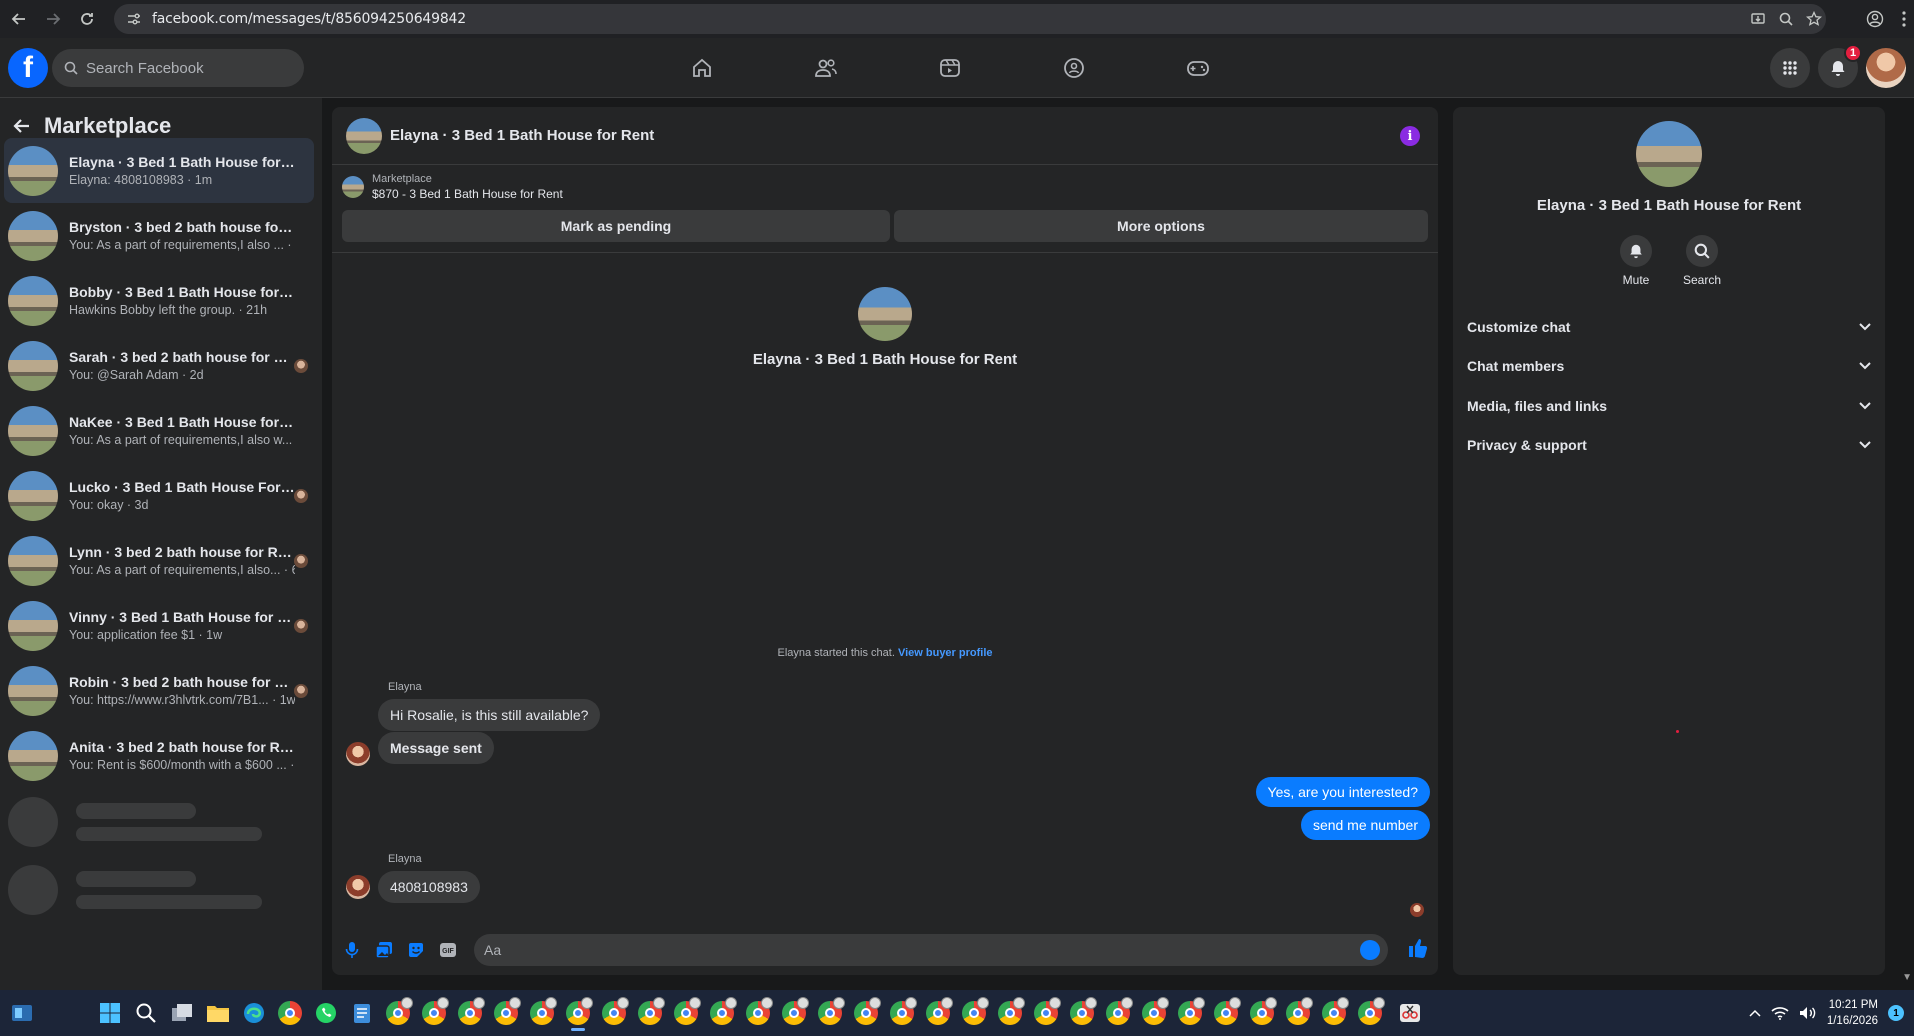  I want to click on video-icon, so click(950, 68).